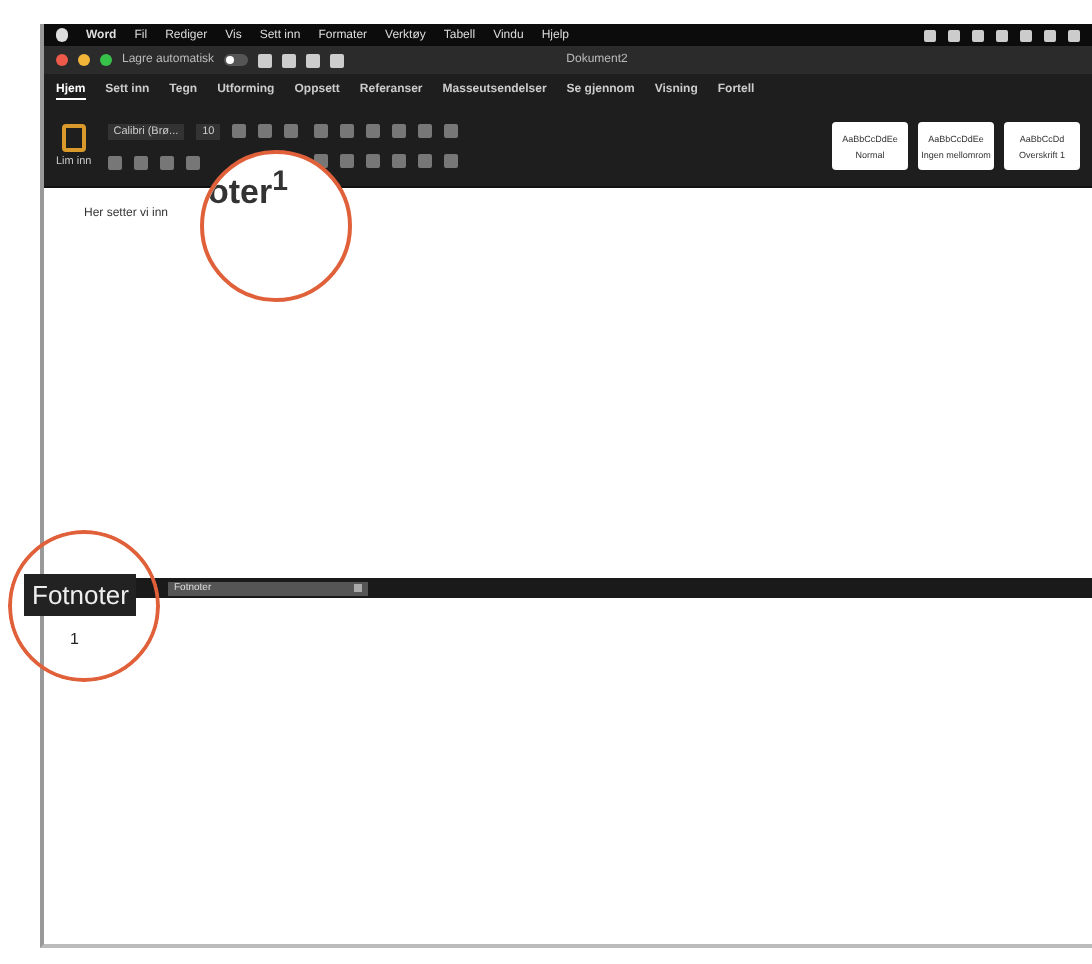 The height and width of the screenshot is (964, 1092). Describe the element at coordinates (74, 639) in the screenshot. I see `footnote-number: 1` at that location.